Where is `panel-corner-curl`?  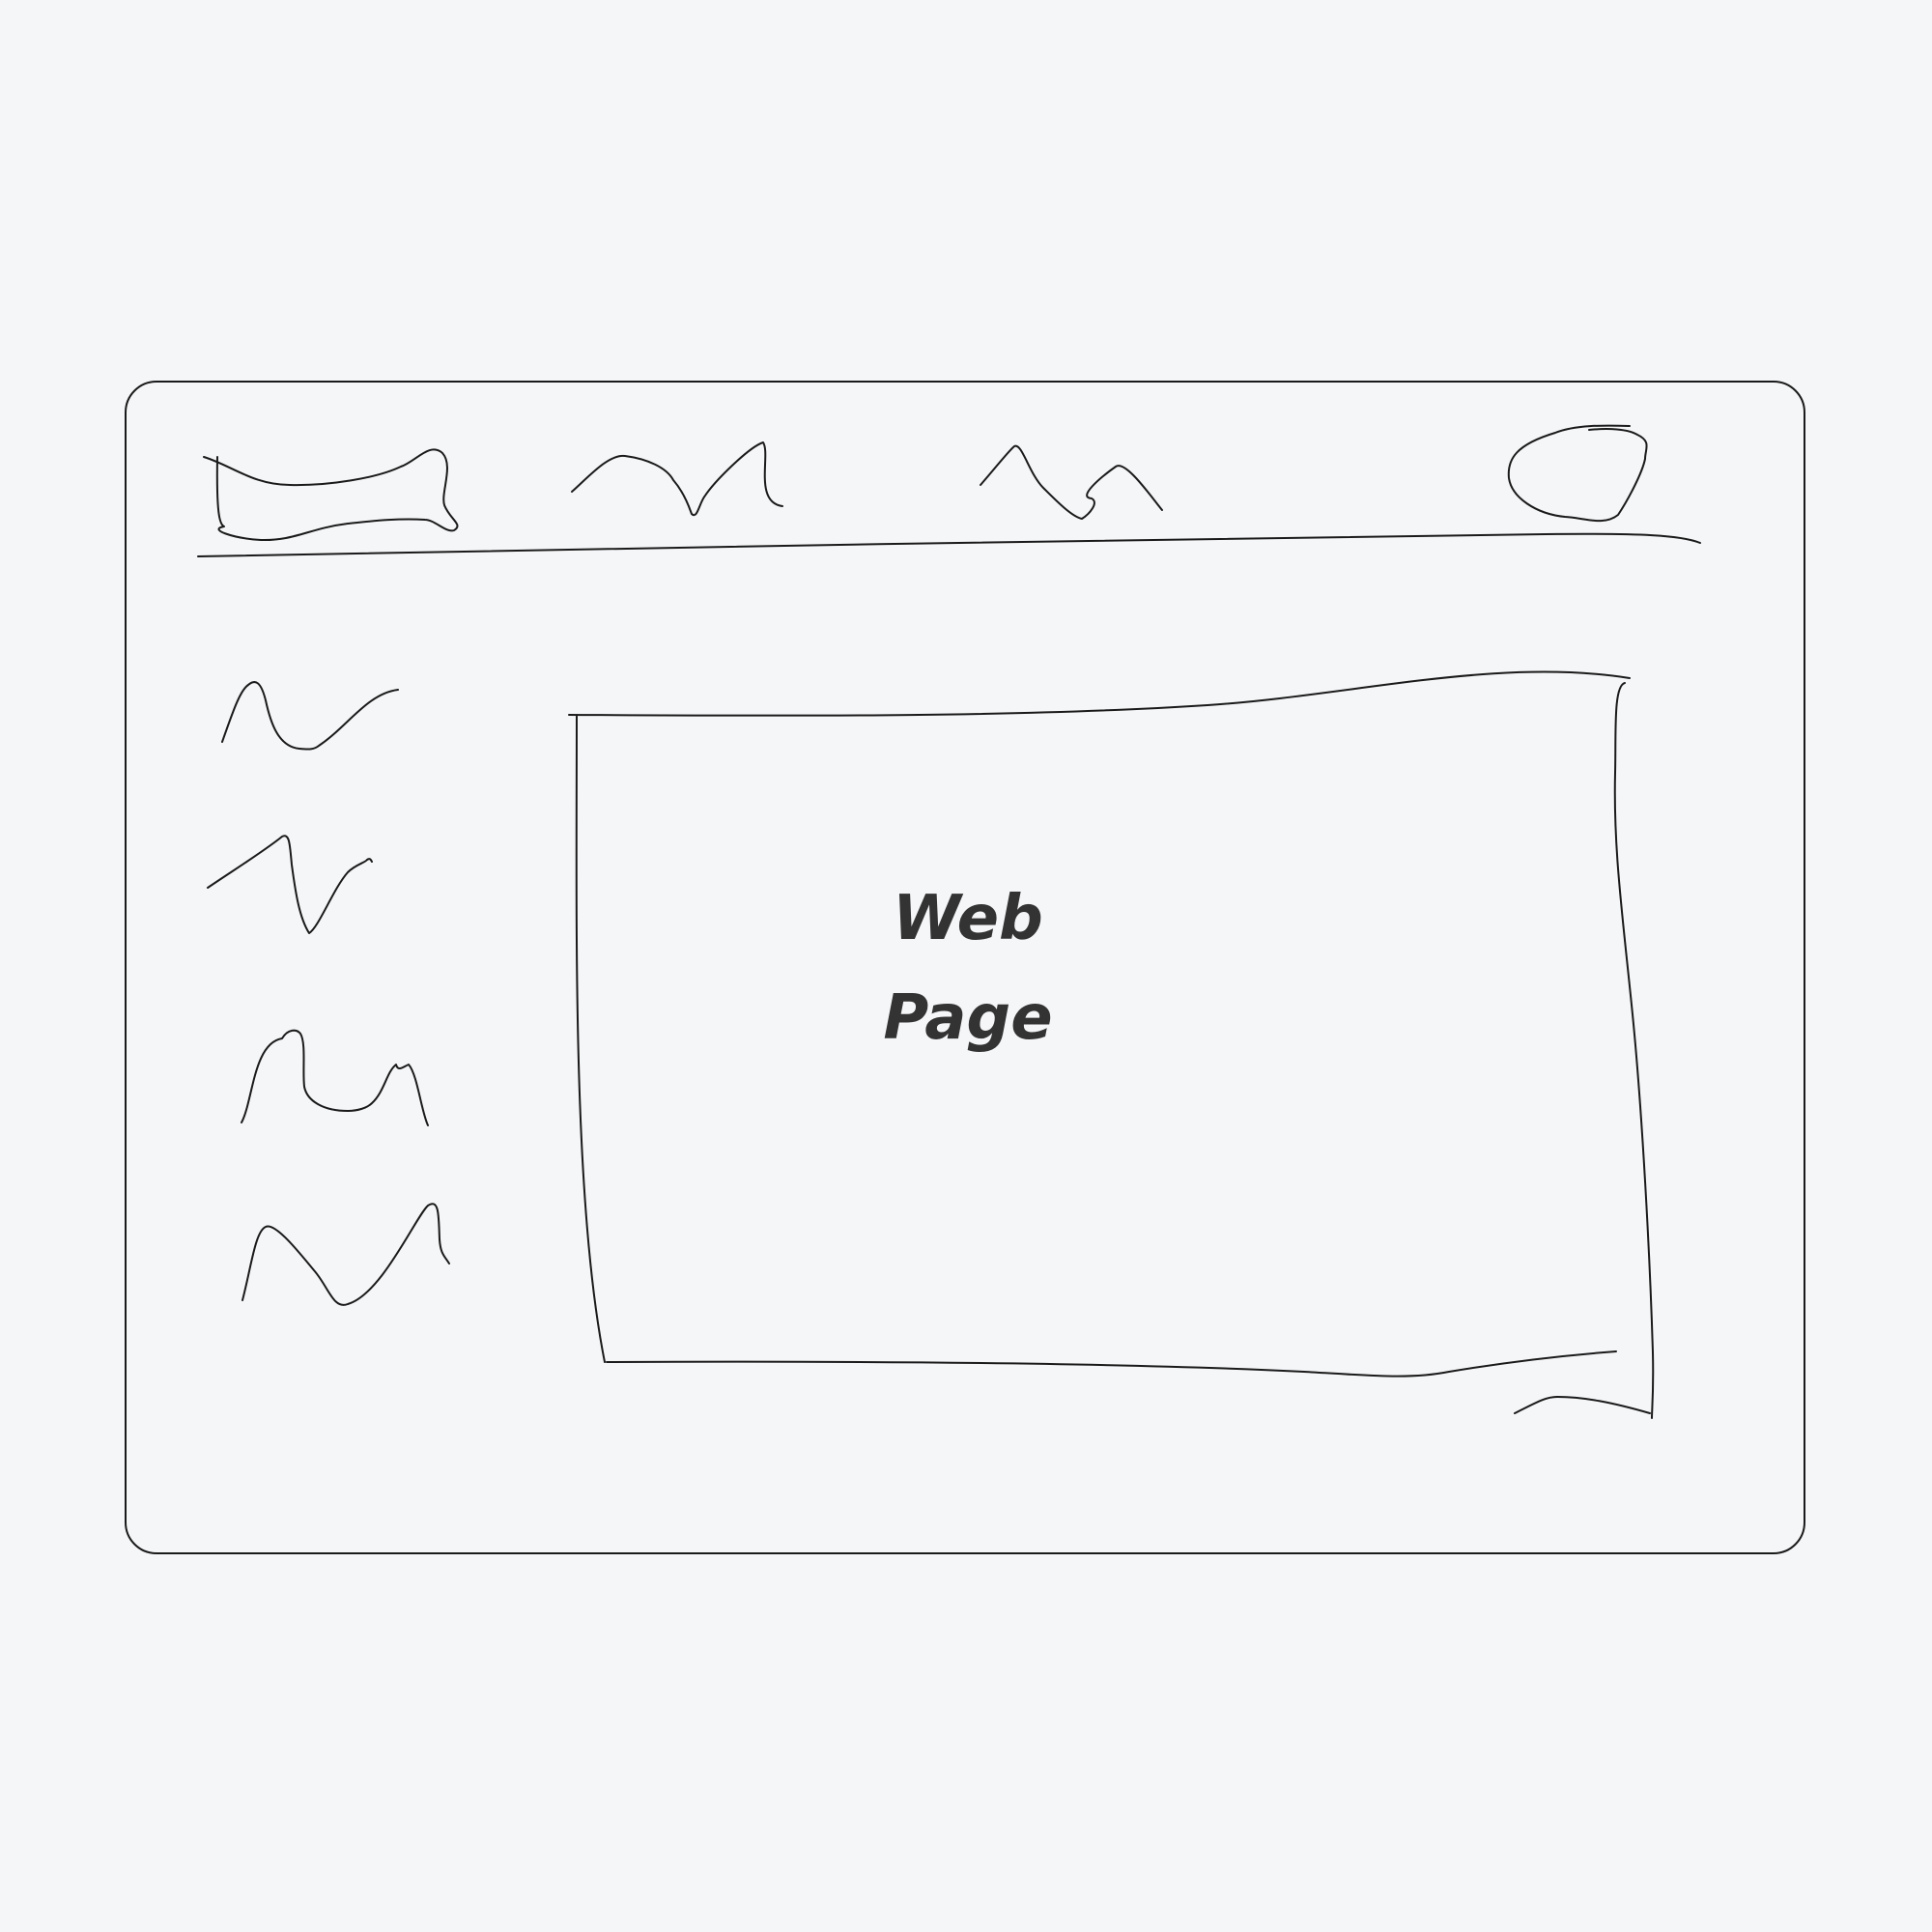
panel-corner-curl is located at coordinates (1582, 1405).